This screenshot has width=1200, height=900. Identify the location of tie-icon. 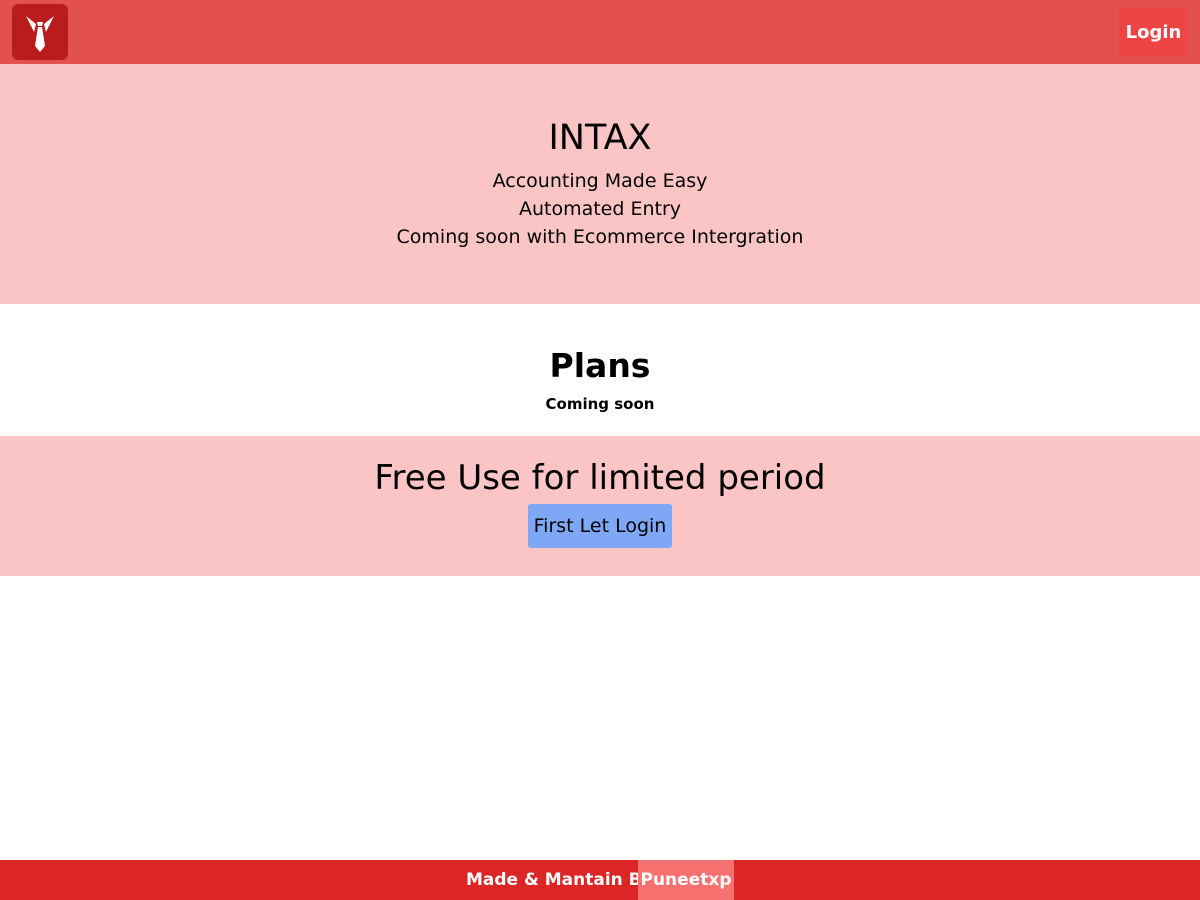
(40, 34).